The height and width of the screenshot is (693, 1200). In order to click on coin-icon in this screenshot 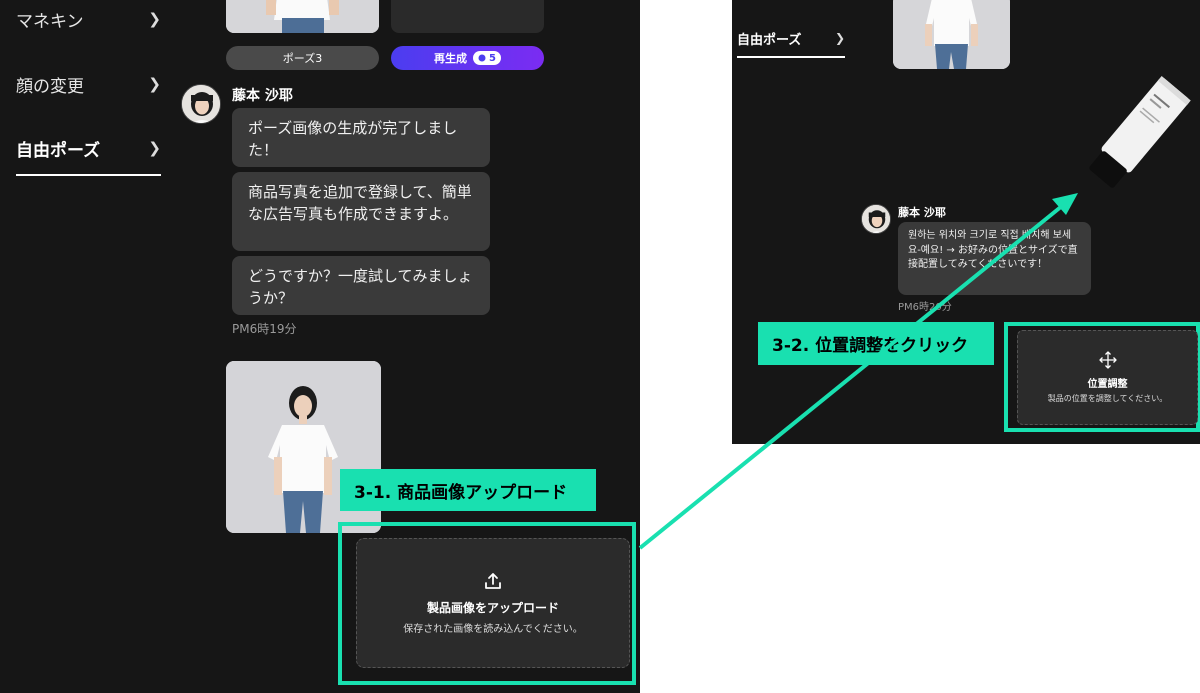, I will do `click(482, 58)`.